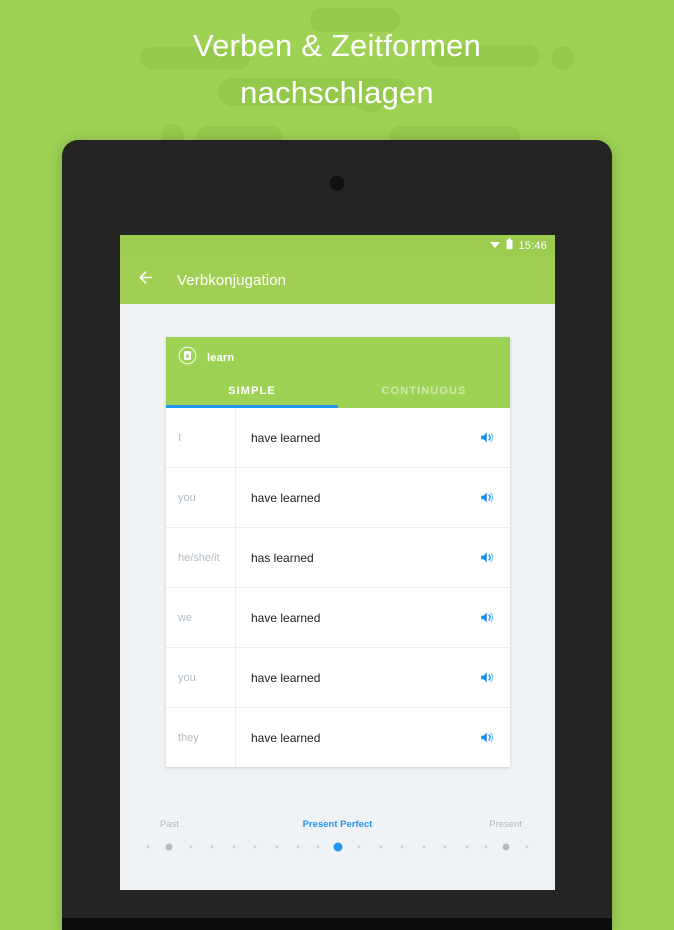 The width and height of the screenshot is (674, 930). I want to click on card-header: learn SIMPLE CONTINUOUS, so click(338, 372).